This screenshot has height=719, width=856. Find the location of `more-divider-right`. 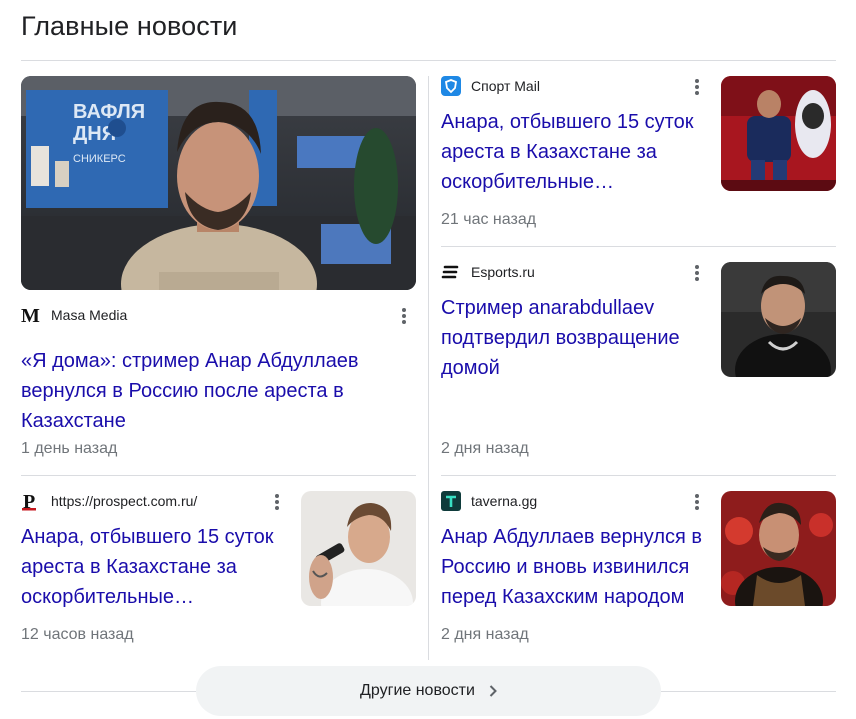

more-divider-right is located at coordinates (748, 691).